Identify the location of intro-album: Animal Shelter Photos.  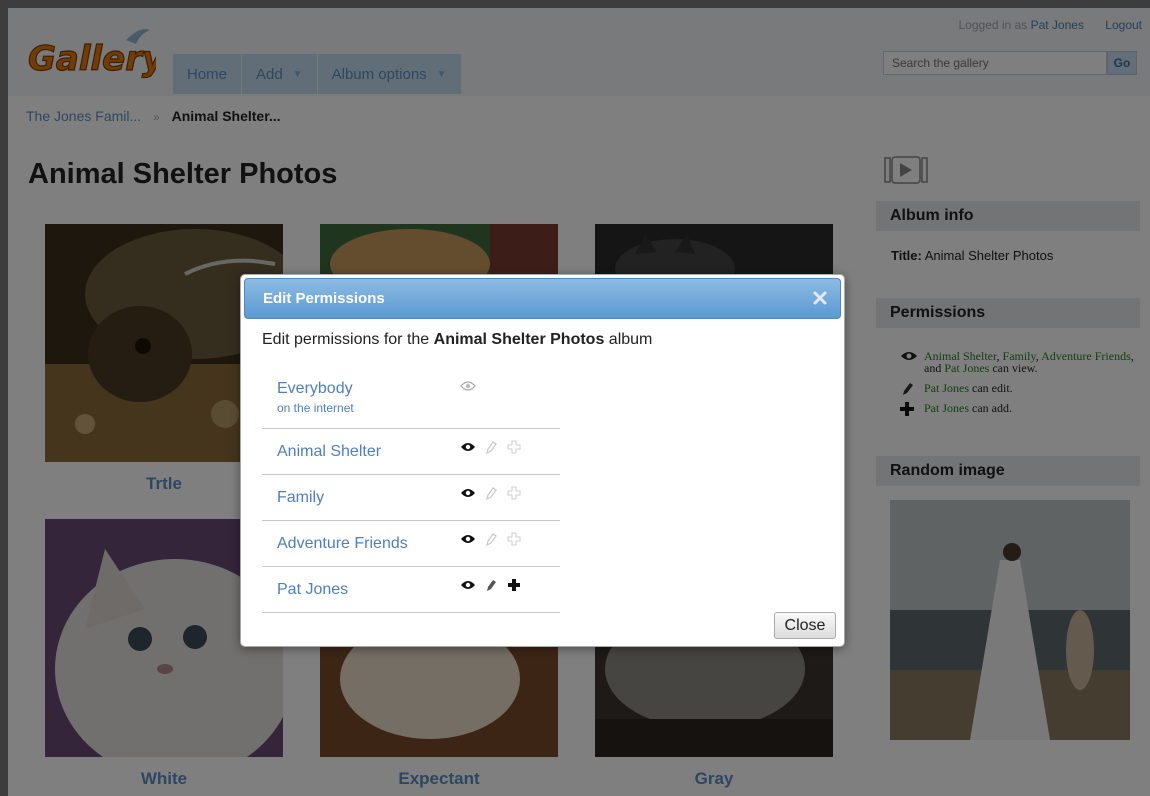
(519, 339).